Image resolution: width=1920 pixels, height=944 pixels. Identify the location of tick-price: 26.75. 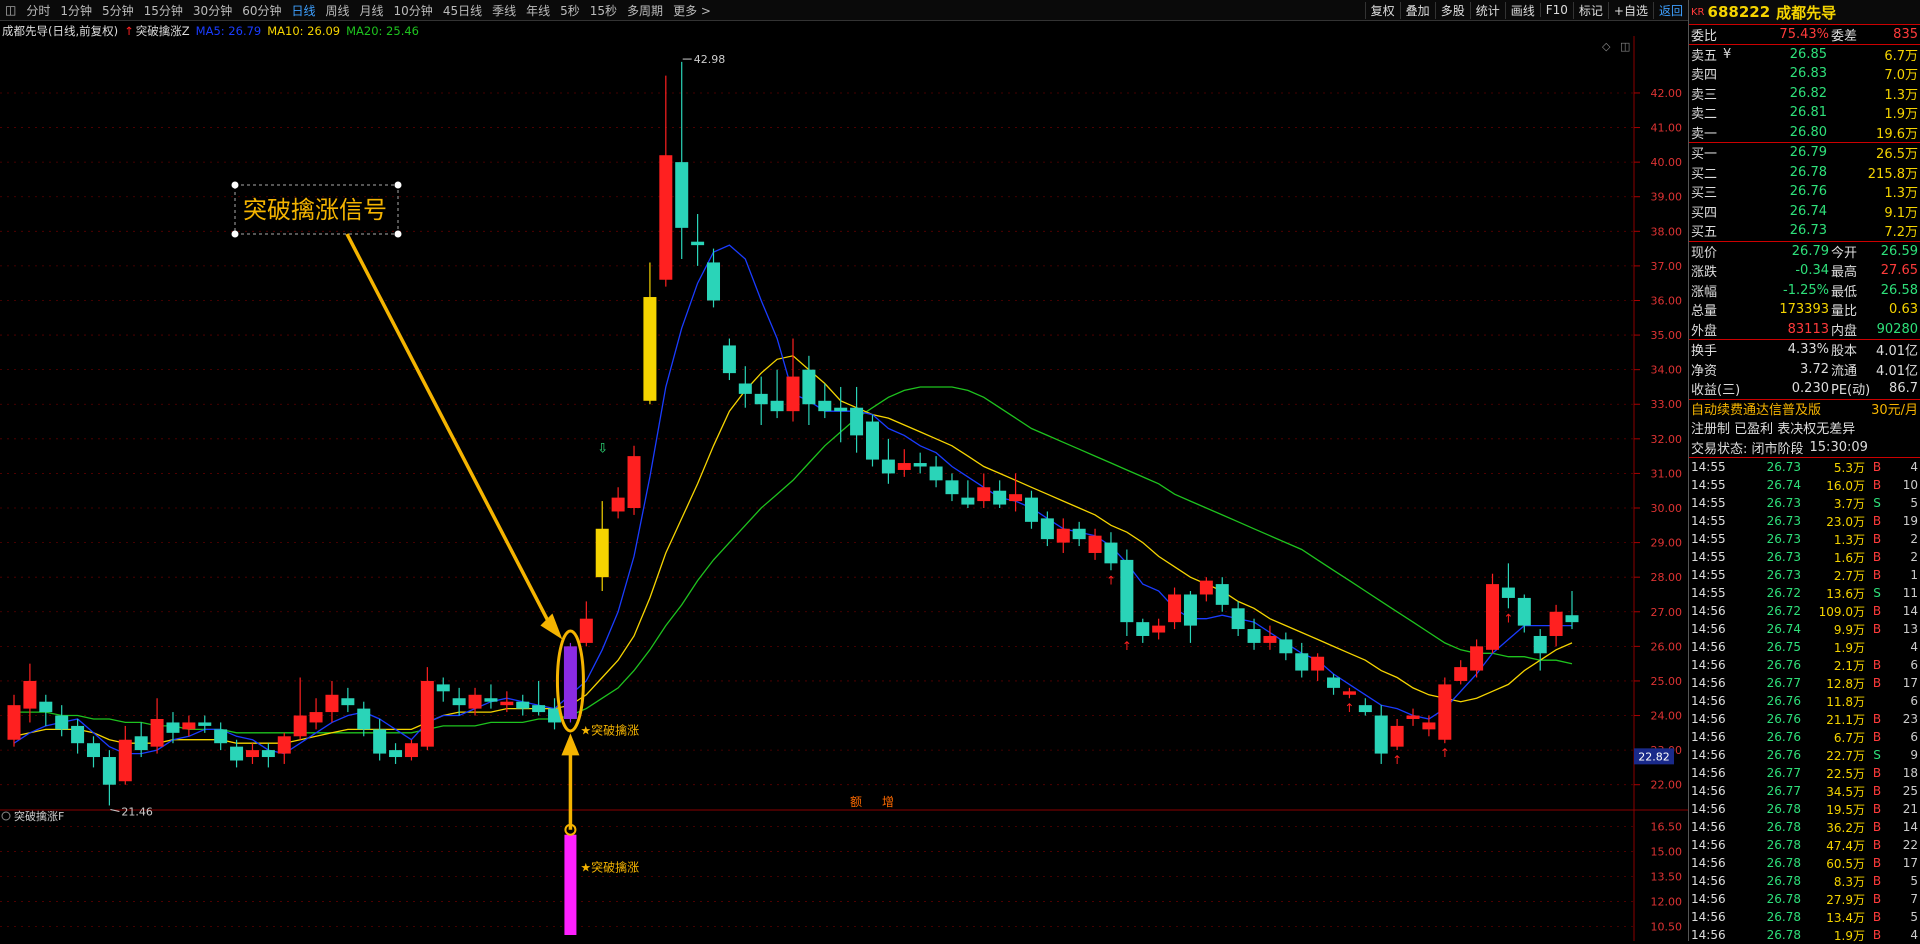
(1783, 647).